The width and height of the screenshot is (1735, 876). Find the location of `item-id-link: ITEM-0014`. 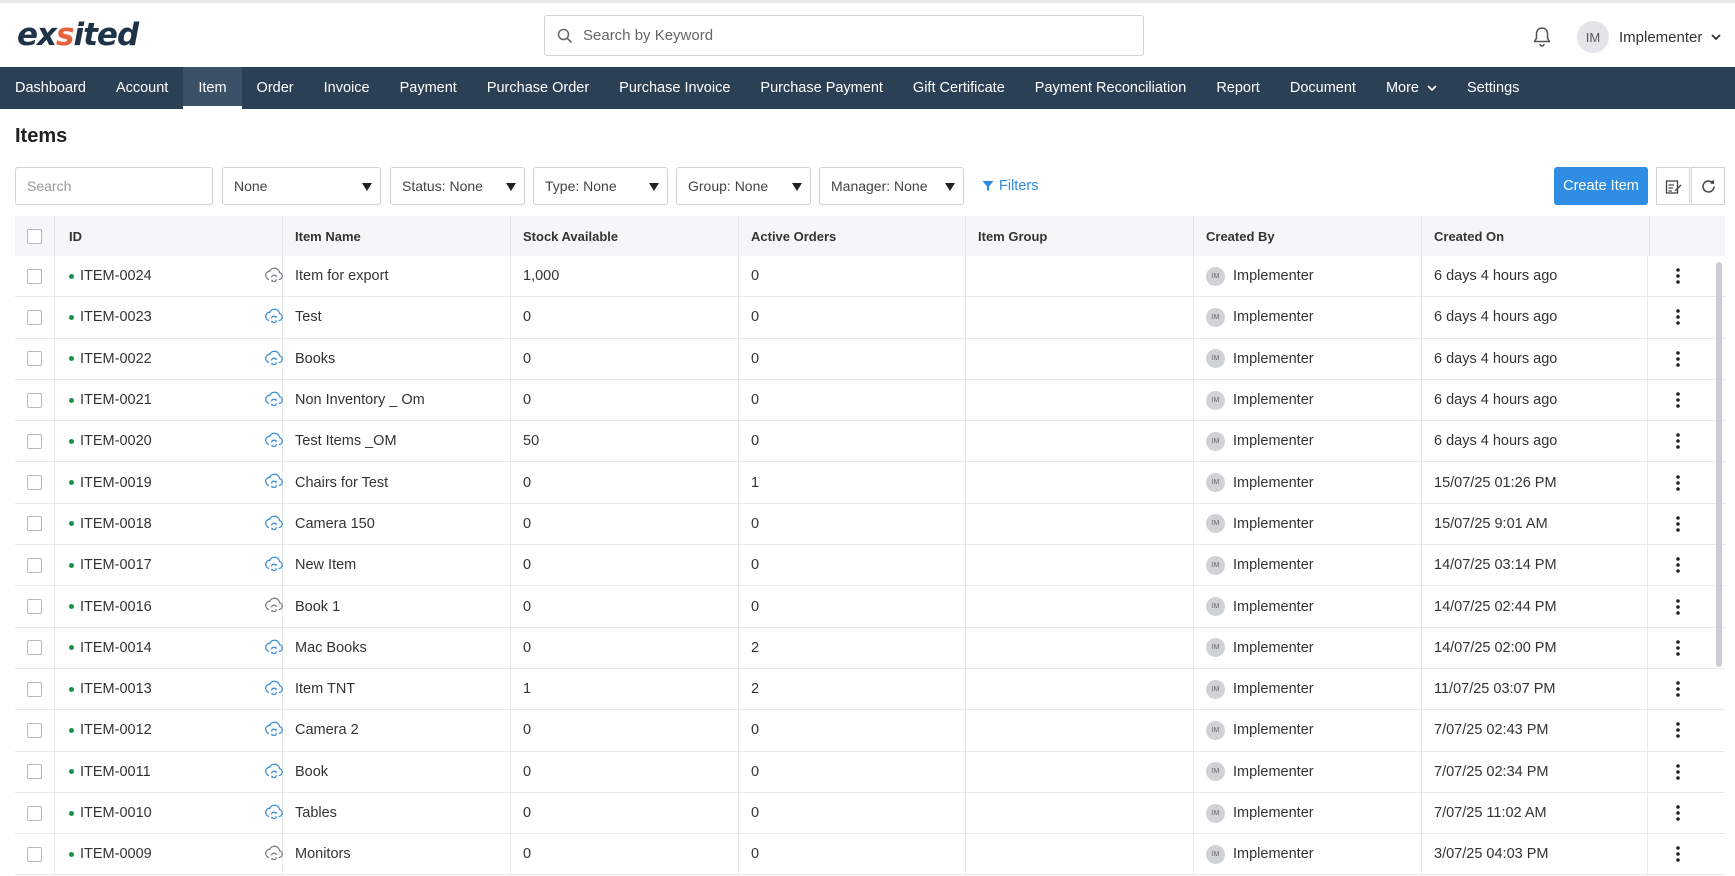

item-id-link: ITEM-0014 is located at coordinates (116, 648).